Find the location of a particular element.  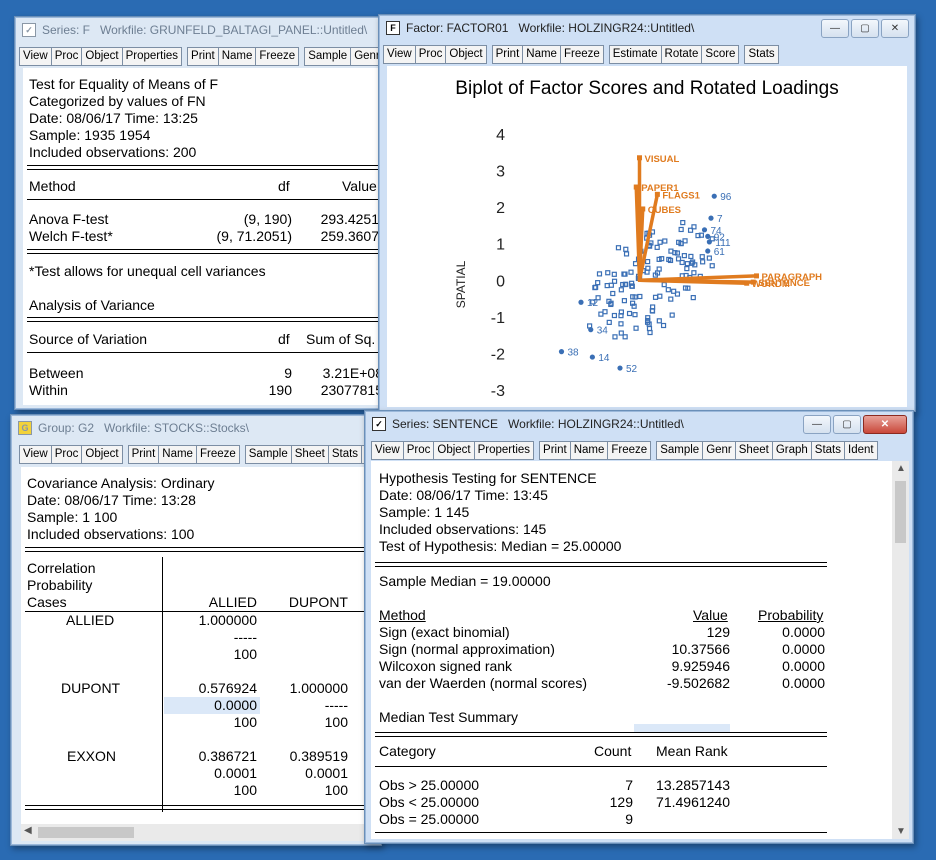

score-point-labeled is located at coordinates (561, 352).